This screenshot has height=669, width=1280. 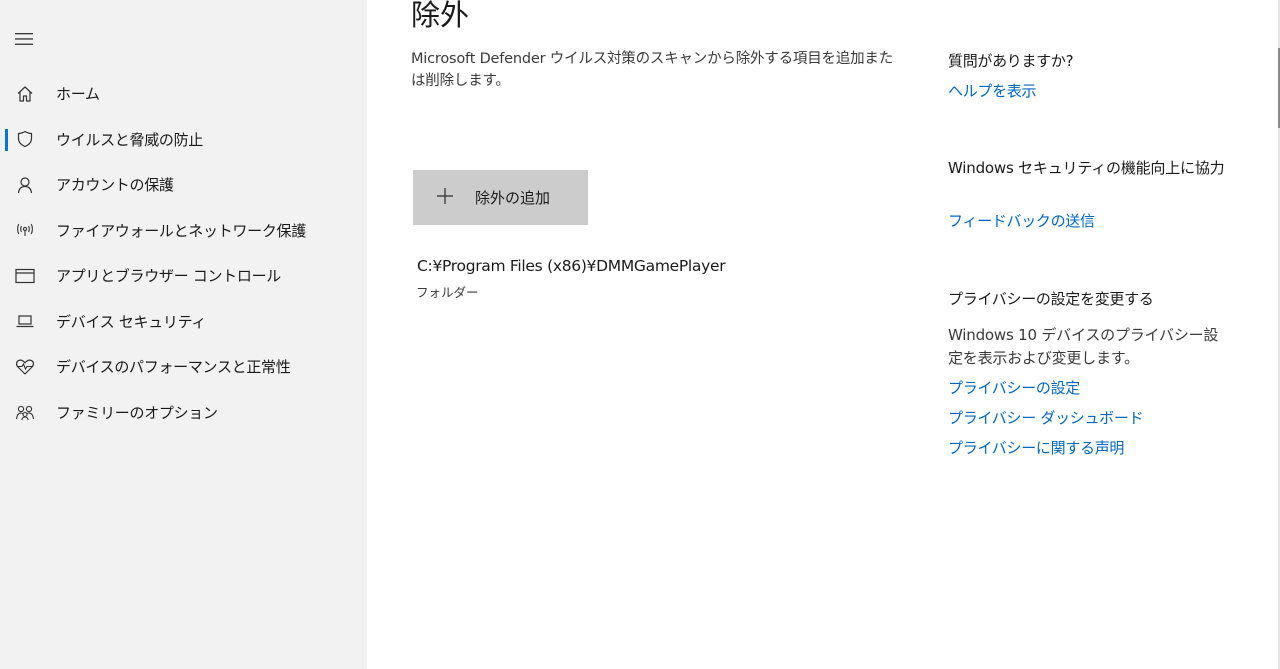 I want to click on sidebar-item-device-security: デバイス セキュリティ, so click(x=183, y=322).